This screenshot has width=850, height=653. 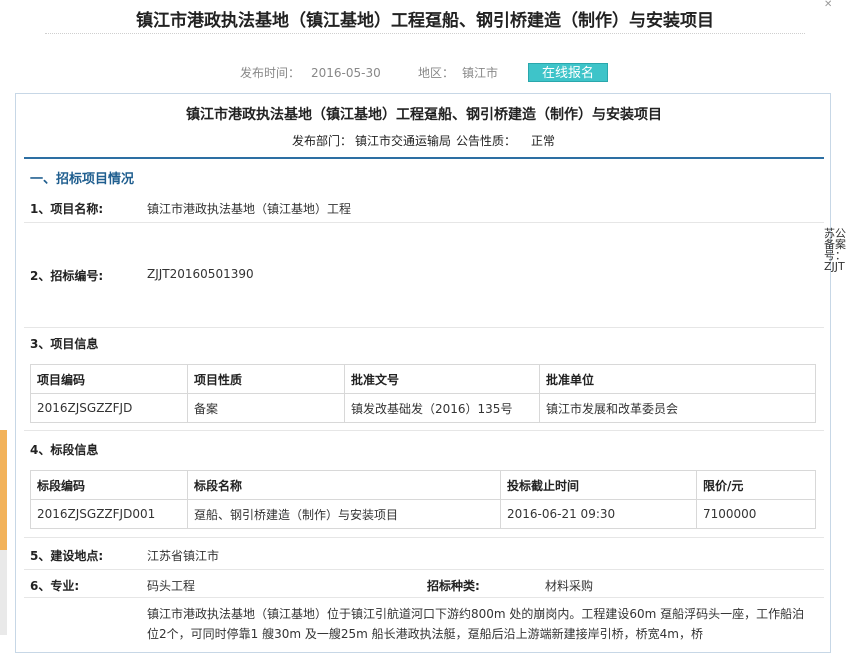 What do you see at coordinates (171, 586) in the screenshot?
I see `major-value: 码头工程` at bounding box center [171, 586].